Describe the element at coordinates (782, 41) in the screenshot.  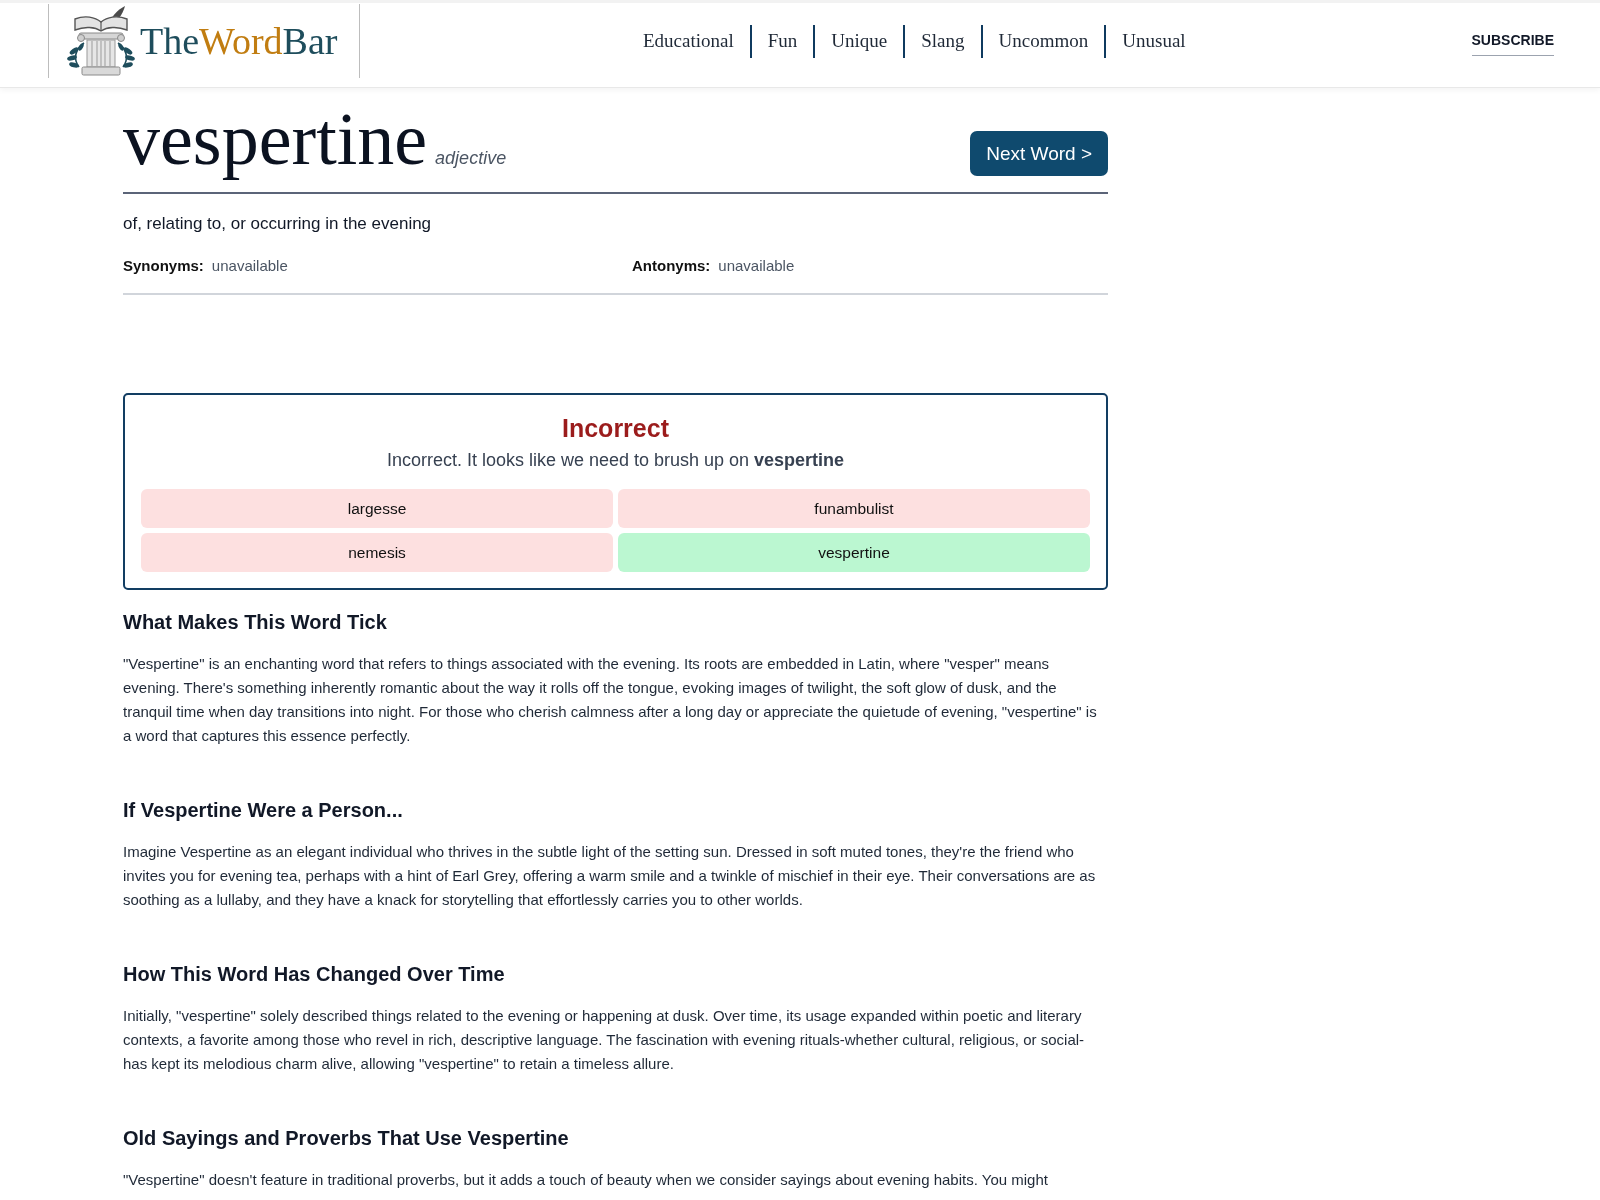
I see `nav-link: Fun` at that location.